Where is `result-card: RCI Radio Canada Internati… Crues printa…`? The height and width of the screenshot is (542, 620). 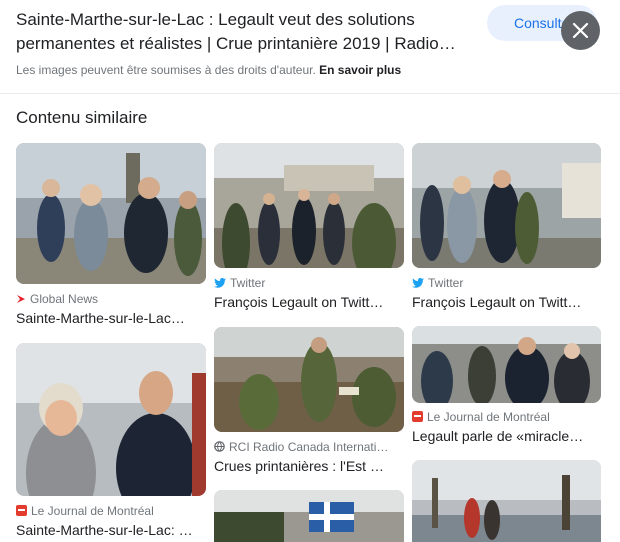
result-card: RCI Radio Canada Internati… Crues printa… is located at coordinates (309, 402).